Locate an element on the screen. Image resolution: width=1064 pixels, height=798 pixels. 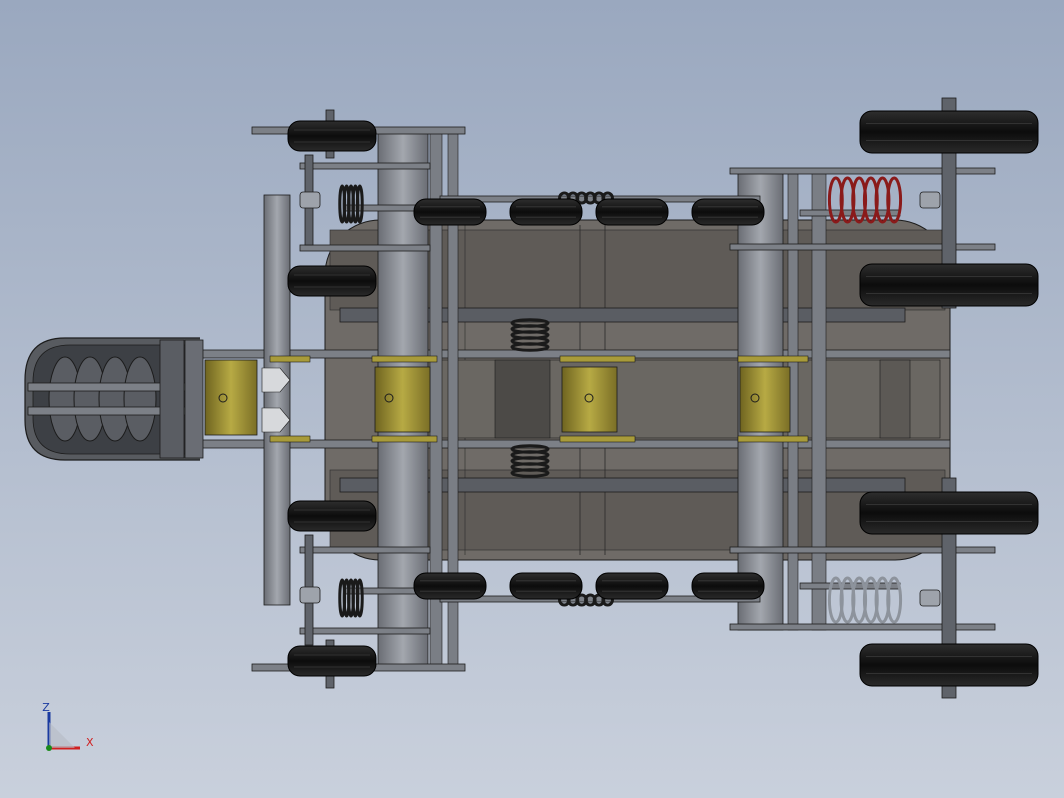
front-cage is located at coordinates (114, 399).